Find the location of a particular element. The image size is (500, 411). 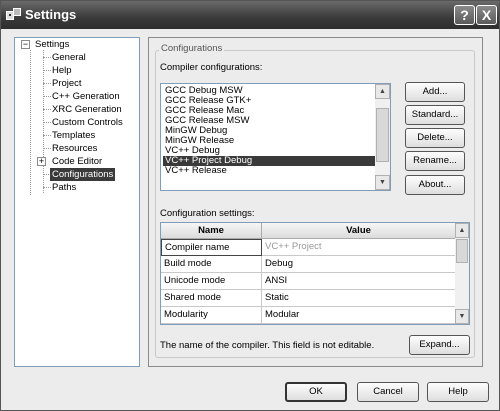

tree-item-label: Configurations is located at coordinates (83, 174).